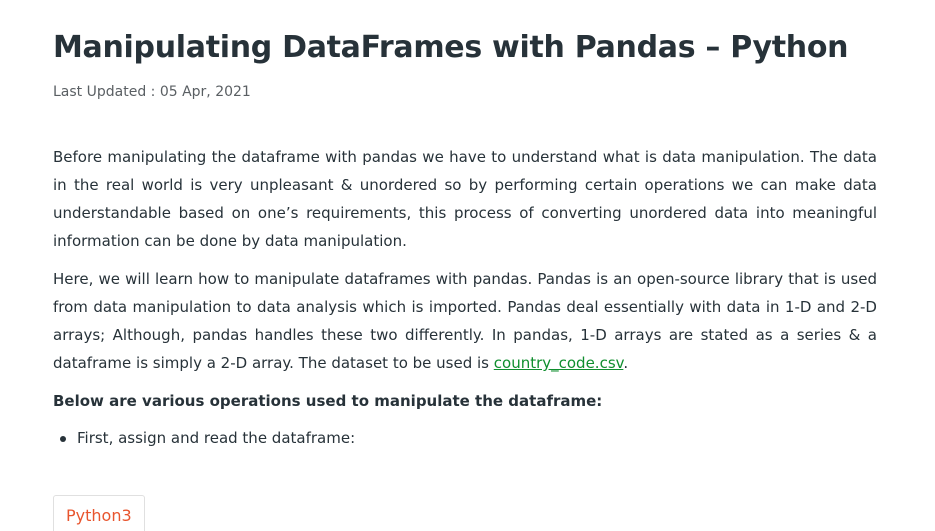  What do you see at coordinates (216, 438) in the screenshot?
I see `list-item-text: First, assign and read the dataframe:` at bounding box center [216, 438].